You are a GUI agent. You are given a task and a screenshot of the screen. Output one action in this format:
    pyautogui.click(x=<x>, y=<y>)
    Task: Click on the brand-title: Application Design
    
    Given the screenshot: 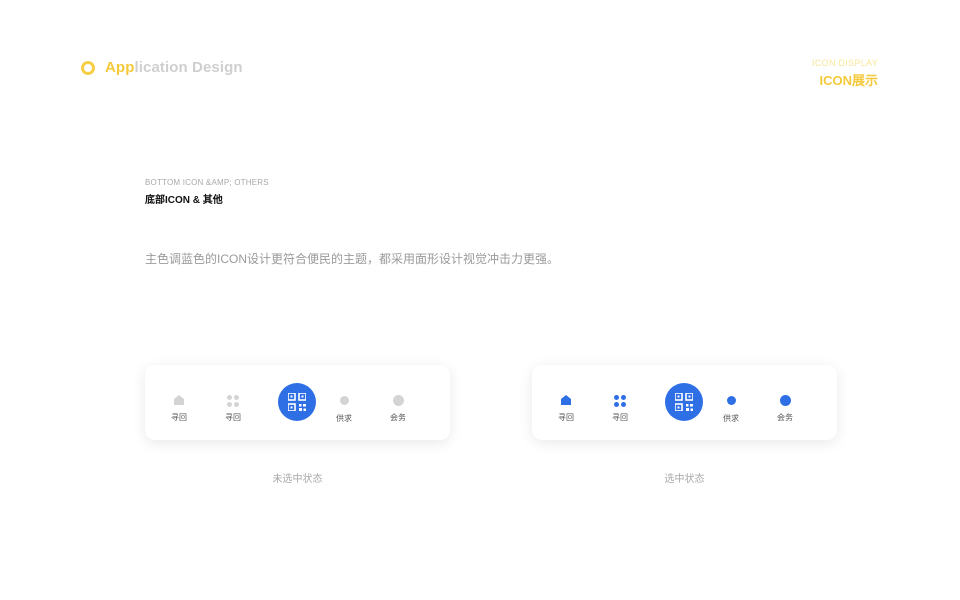 What is the action you would take?
    pyautogui.click(x=174, y=67)
    